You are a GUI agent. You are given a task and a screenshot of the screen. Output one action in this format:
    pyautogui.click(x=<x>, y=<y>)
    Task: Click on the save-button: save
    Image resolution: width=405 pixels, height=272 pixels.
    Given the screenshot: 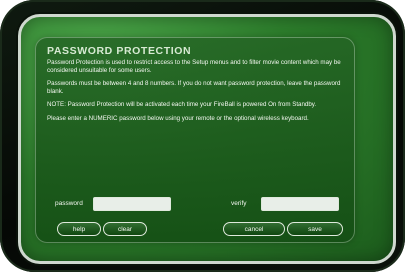 What is the action you would take?
    pyautogui.click(x=315, y=229)
    